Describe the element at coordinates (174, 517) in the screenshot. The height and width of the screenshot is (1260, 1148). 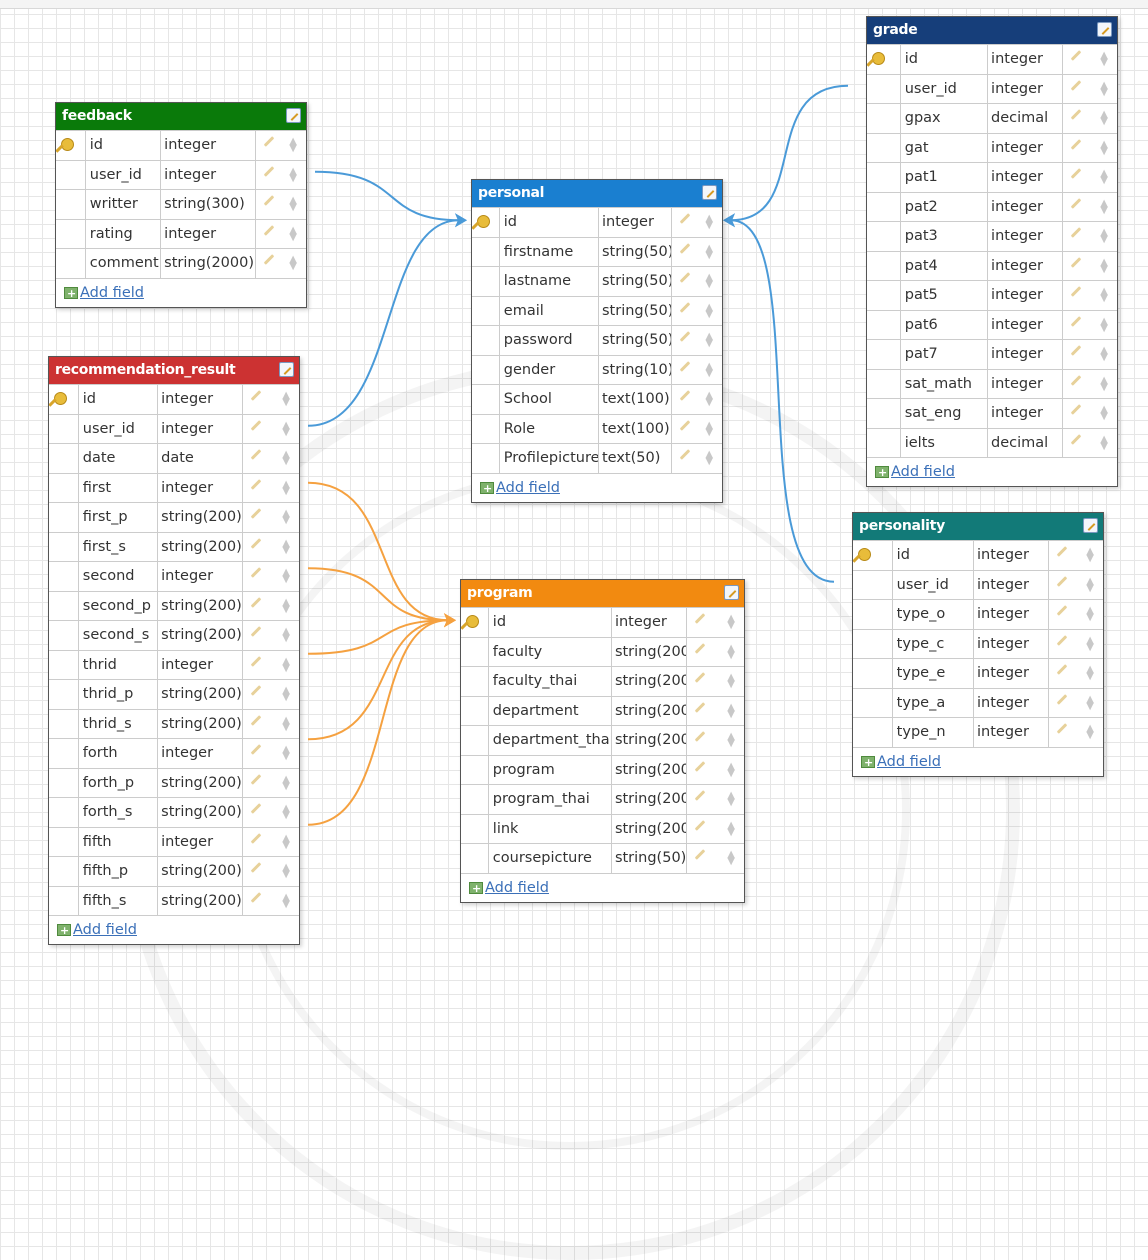
I see `field-row: first_p string(200) ▲ ▼` at that location.